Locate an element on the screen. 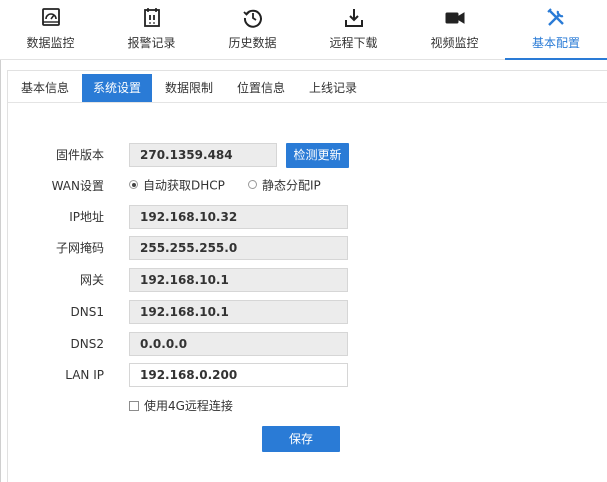 Image resolution: width=607 pixels, height=482 pixels. ip-address-field: 192.168.10.32 is located at coordinates (238, 217).